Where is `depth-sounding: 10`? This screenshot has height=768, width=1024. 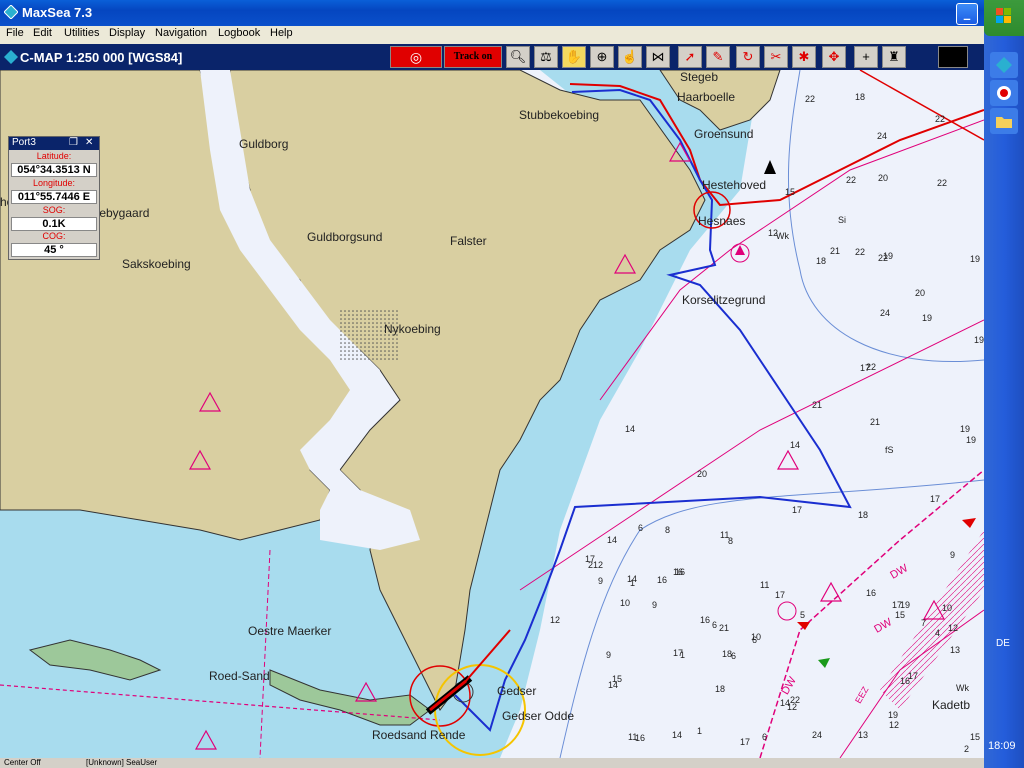 depth-sounding: 10 is located at coordinates (625, 603).